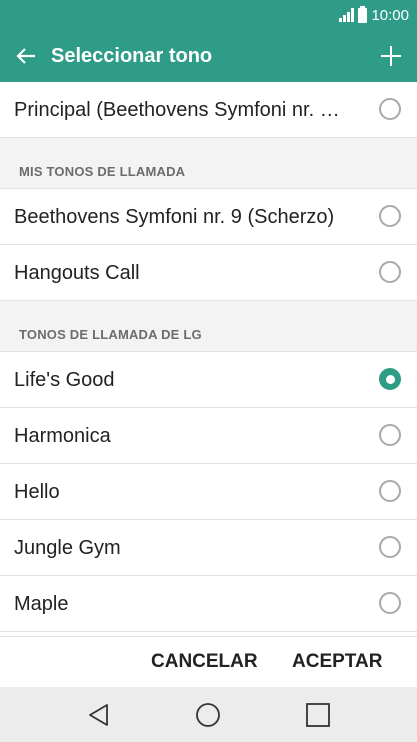 This screenshot has width=417, height=742. What do you see at coordinates (132, 56) in the screenshot?
I see `page-title: Seleccionar tono` at bounding box center [132, 56].